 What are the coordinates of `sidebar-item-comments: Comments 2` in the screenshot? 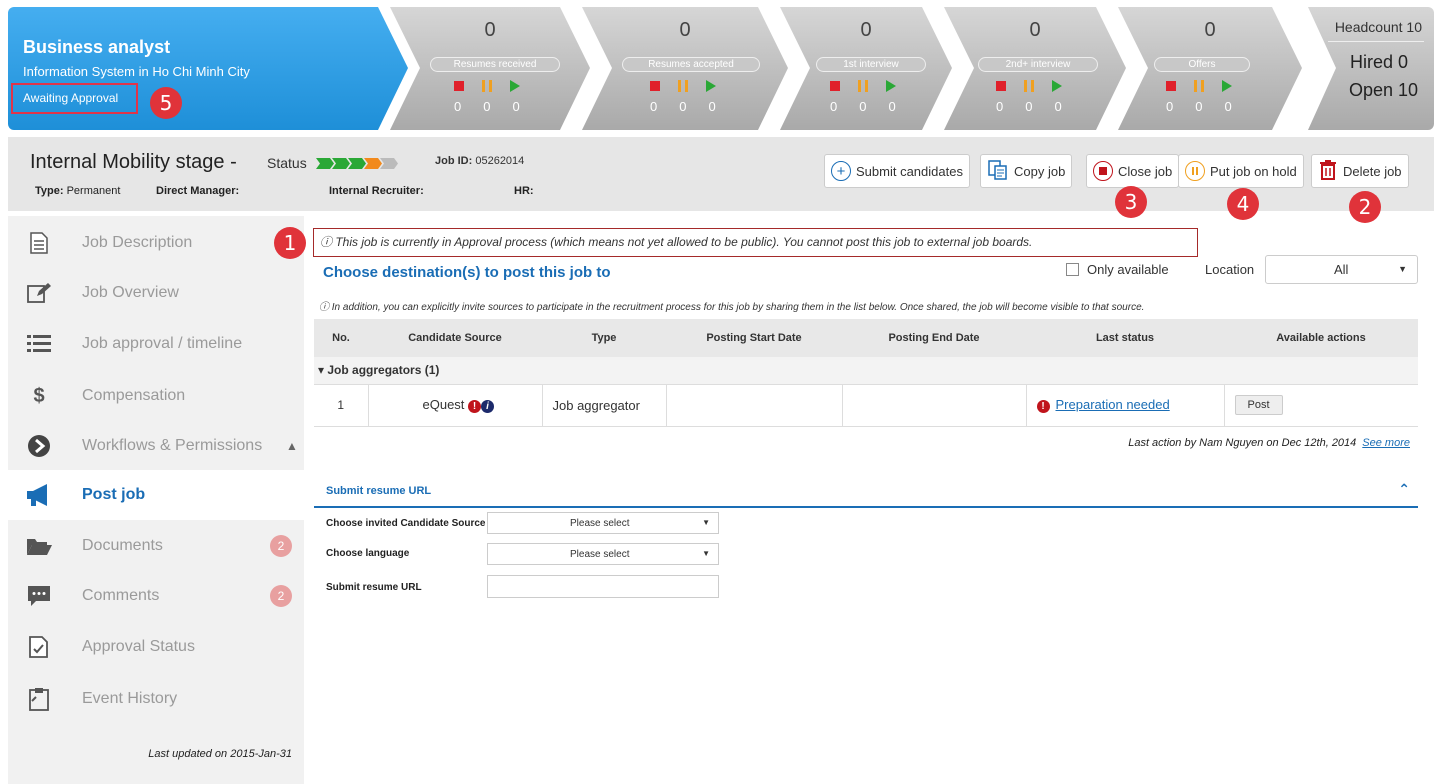 It's located at (156, 596).